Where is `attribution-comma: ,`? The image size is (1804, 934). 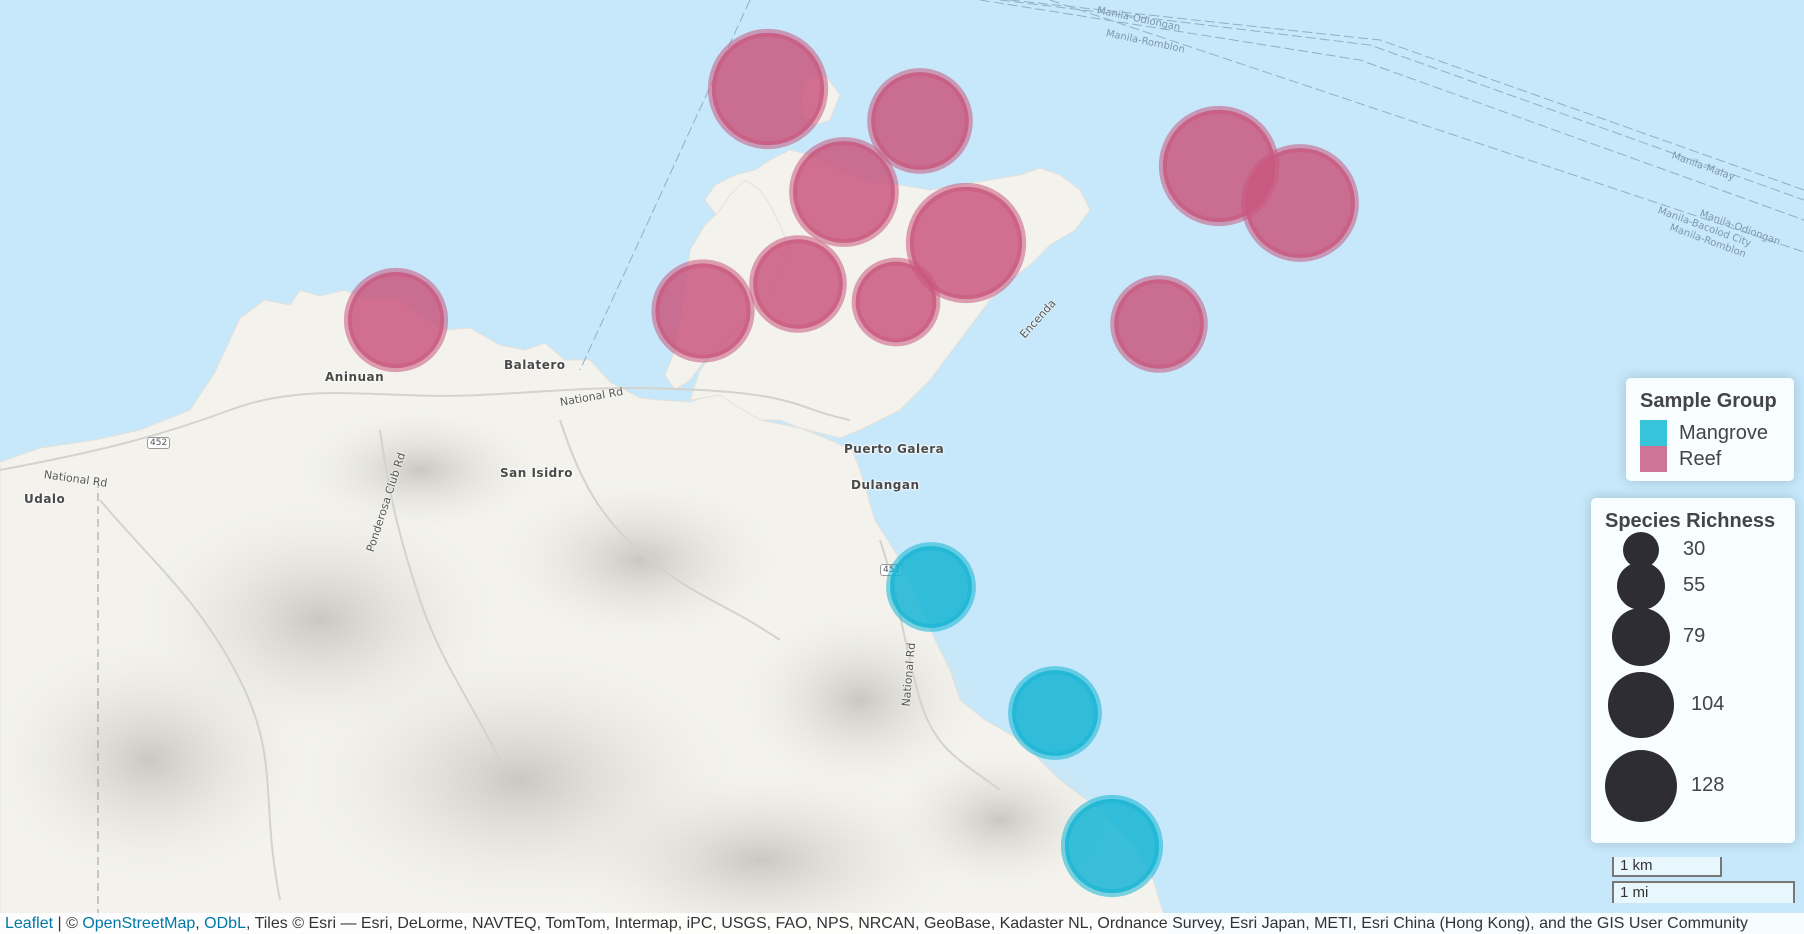
attribution-comma: , is located at coordinates (200, 923).